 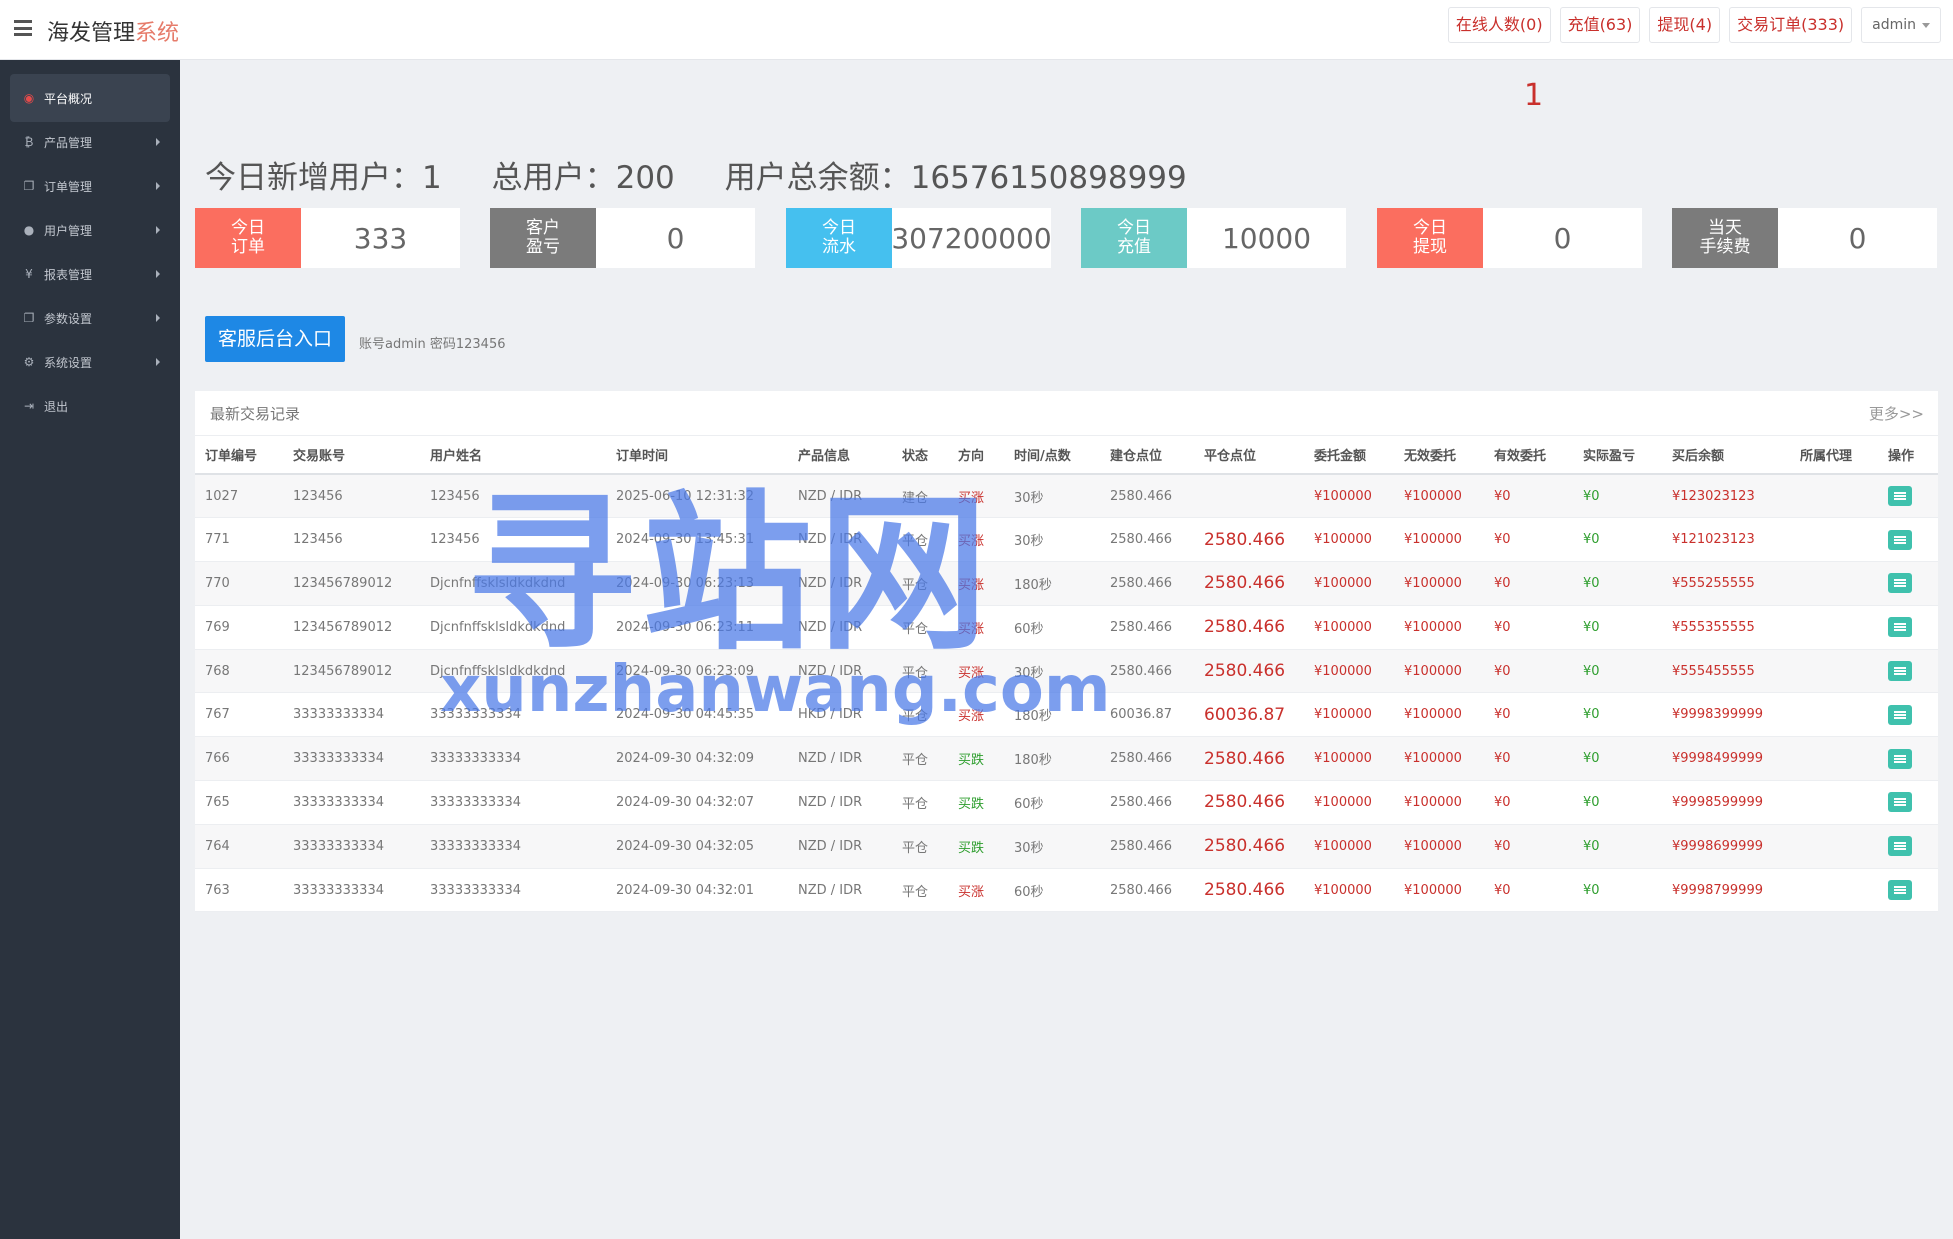 I want to click on cell-duration: 30秒, so click(x=1052, y=846).